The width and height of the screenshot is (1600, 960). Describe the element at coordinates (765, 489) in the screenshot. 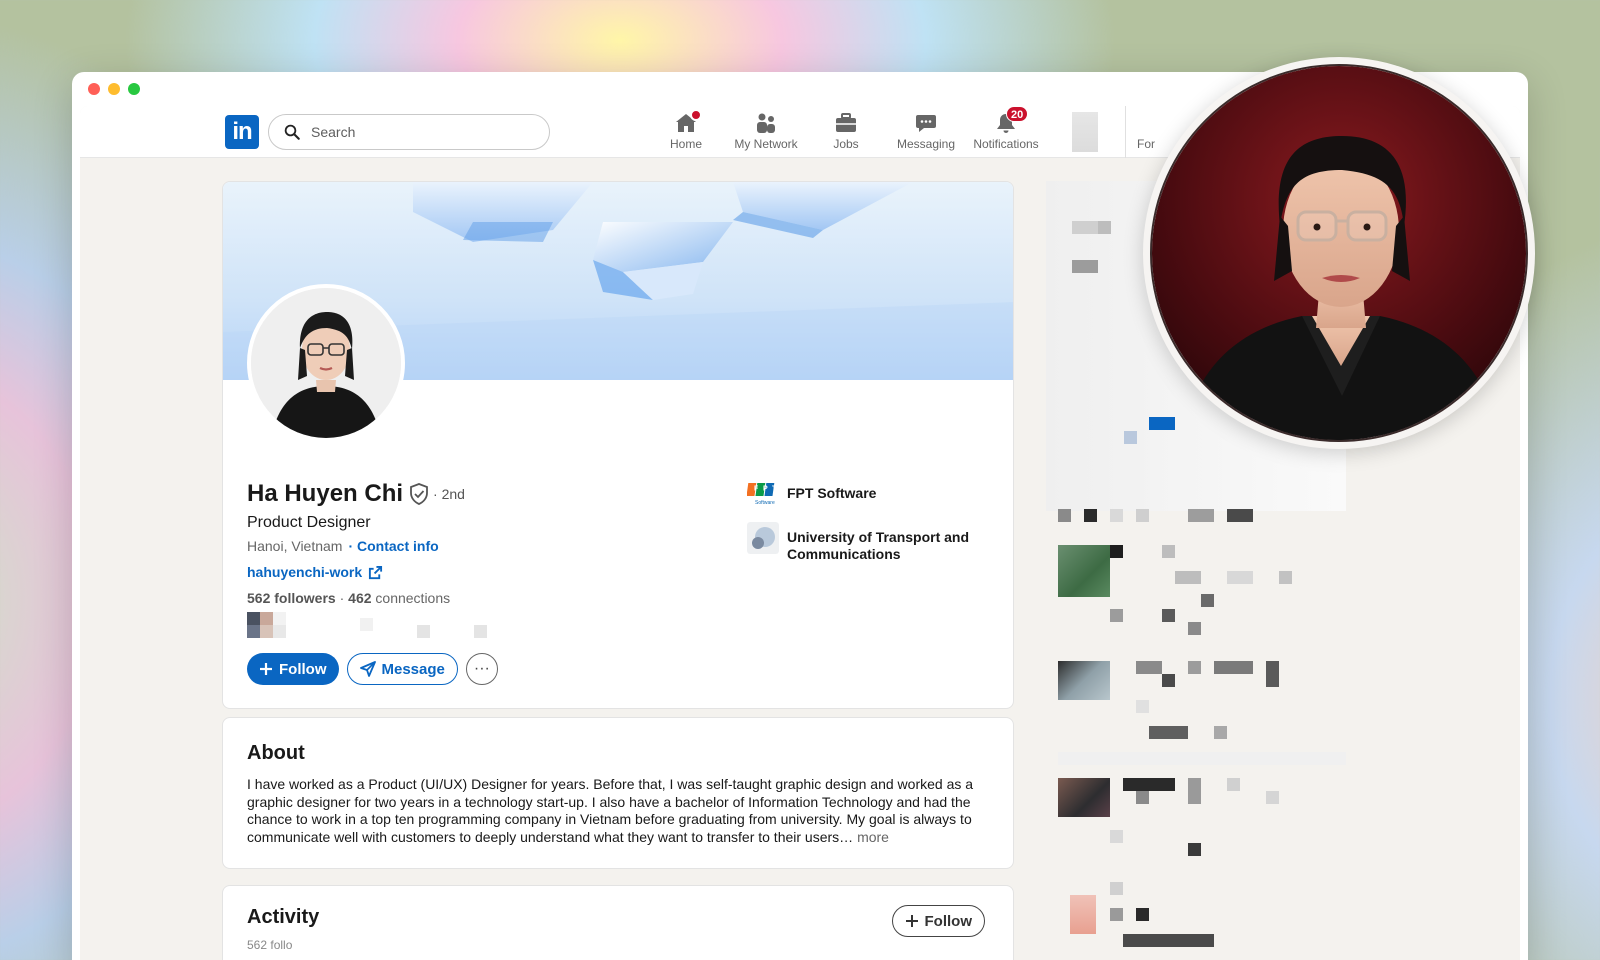

I see `svg-text: P` at that location.